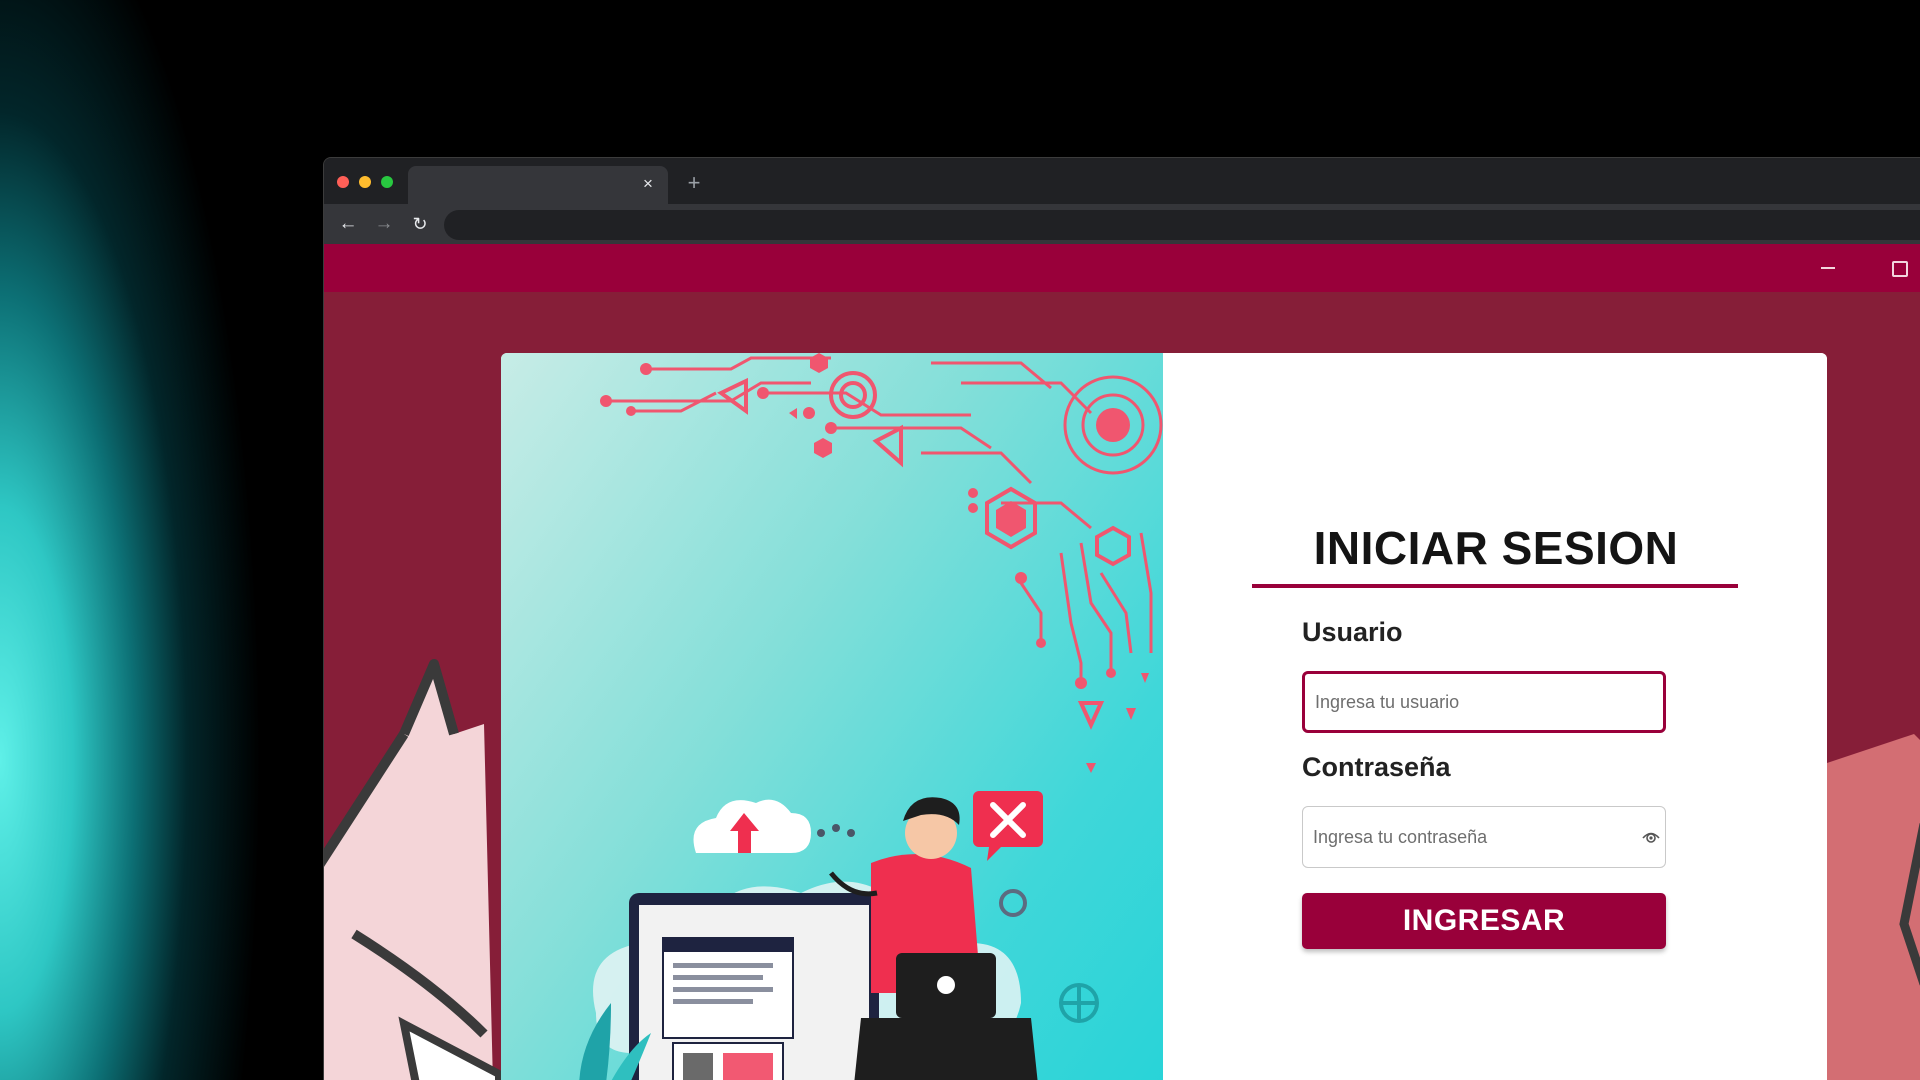 Image resolution: width=1920 pixels, height=1080 pixels. What do you see at coordinates (384, 224) in the screenshot?
I see `forward-arrow-icon: →` at bounding box center [384, 224].